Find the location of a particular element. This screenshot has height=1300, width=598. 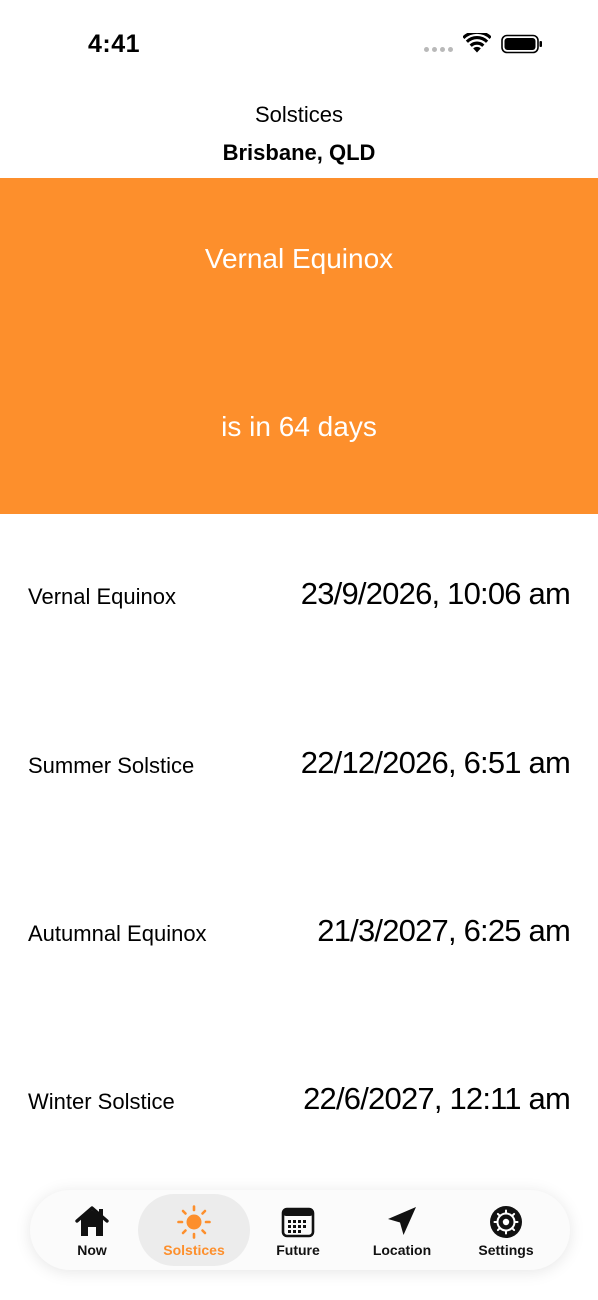

tab-label-future: Future is located at coordinates (298, 1250).